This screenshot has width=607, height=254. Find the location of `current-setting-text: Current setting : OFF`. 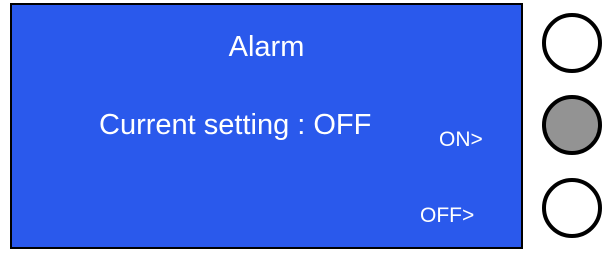

current-setting-text: Current setting : OFF is located at coordinates (235, 125).